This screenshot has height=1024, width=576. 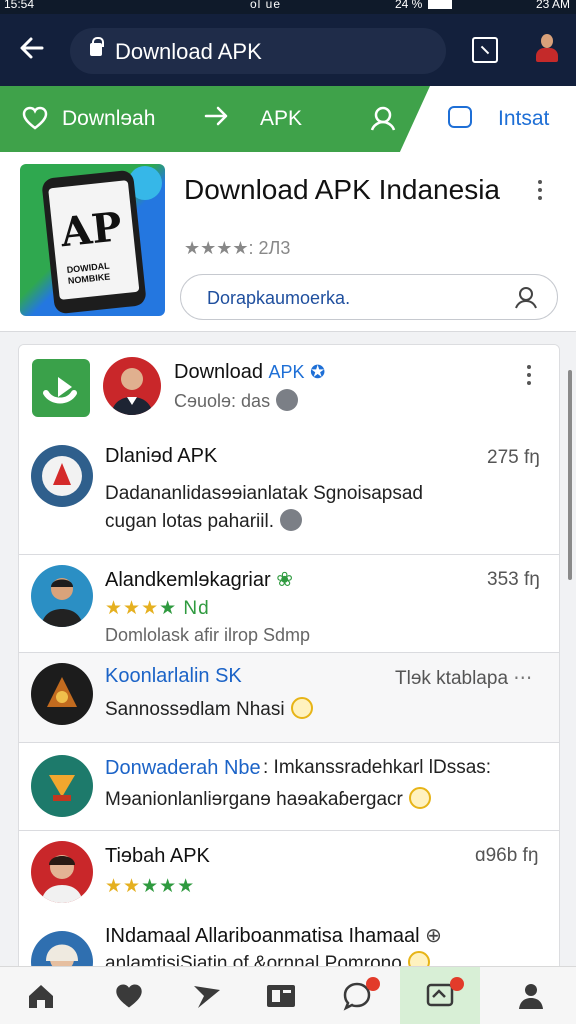 What do you see at coordinates (91, 230) in the screenshot?
I see `app-icon-letters: AP` at bounding box center [91, 230].